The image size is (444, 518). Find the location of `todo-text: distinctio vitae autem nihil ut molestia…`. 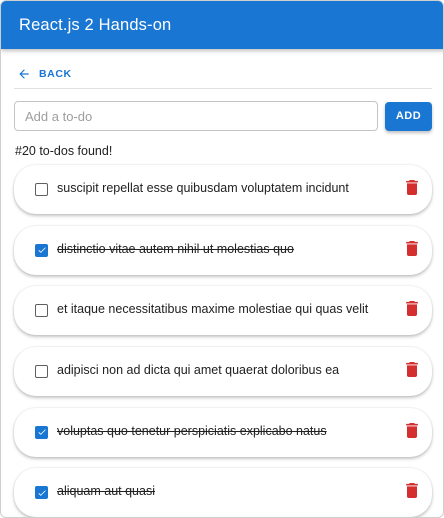

todo-text: distinctio vitae autem nihil ut molestia… is located at coordinates (175, 248).